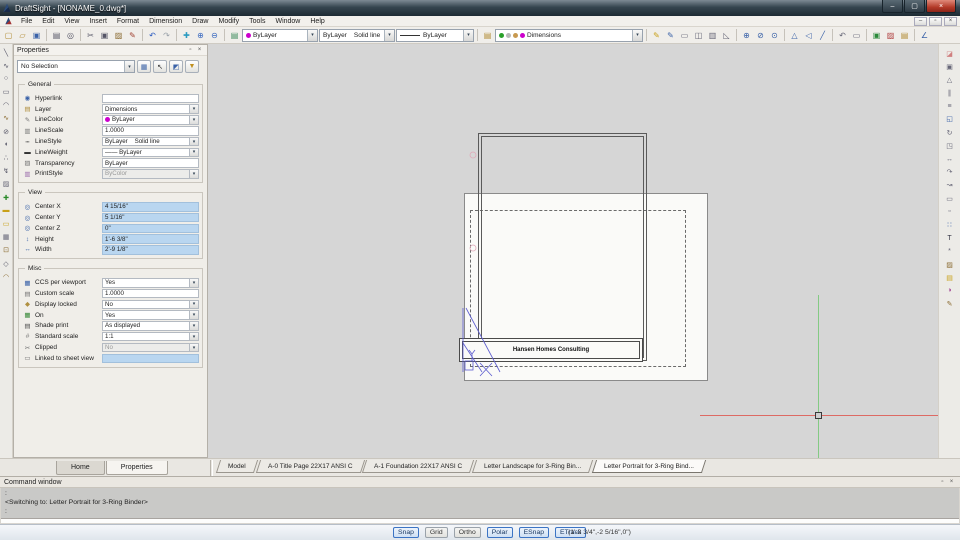  Describe the element at coordinates (914, 6) in the screenshot. I see `restore-button: ▢` at that location.